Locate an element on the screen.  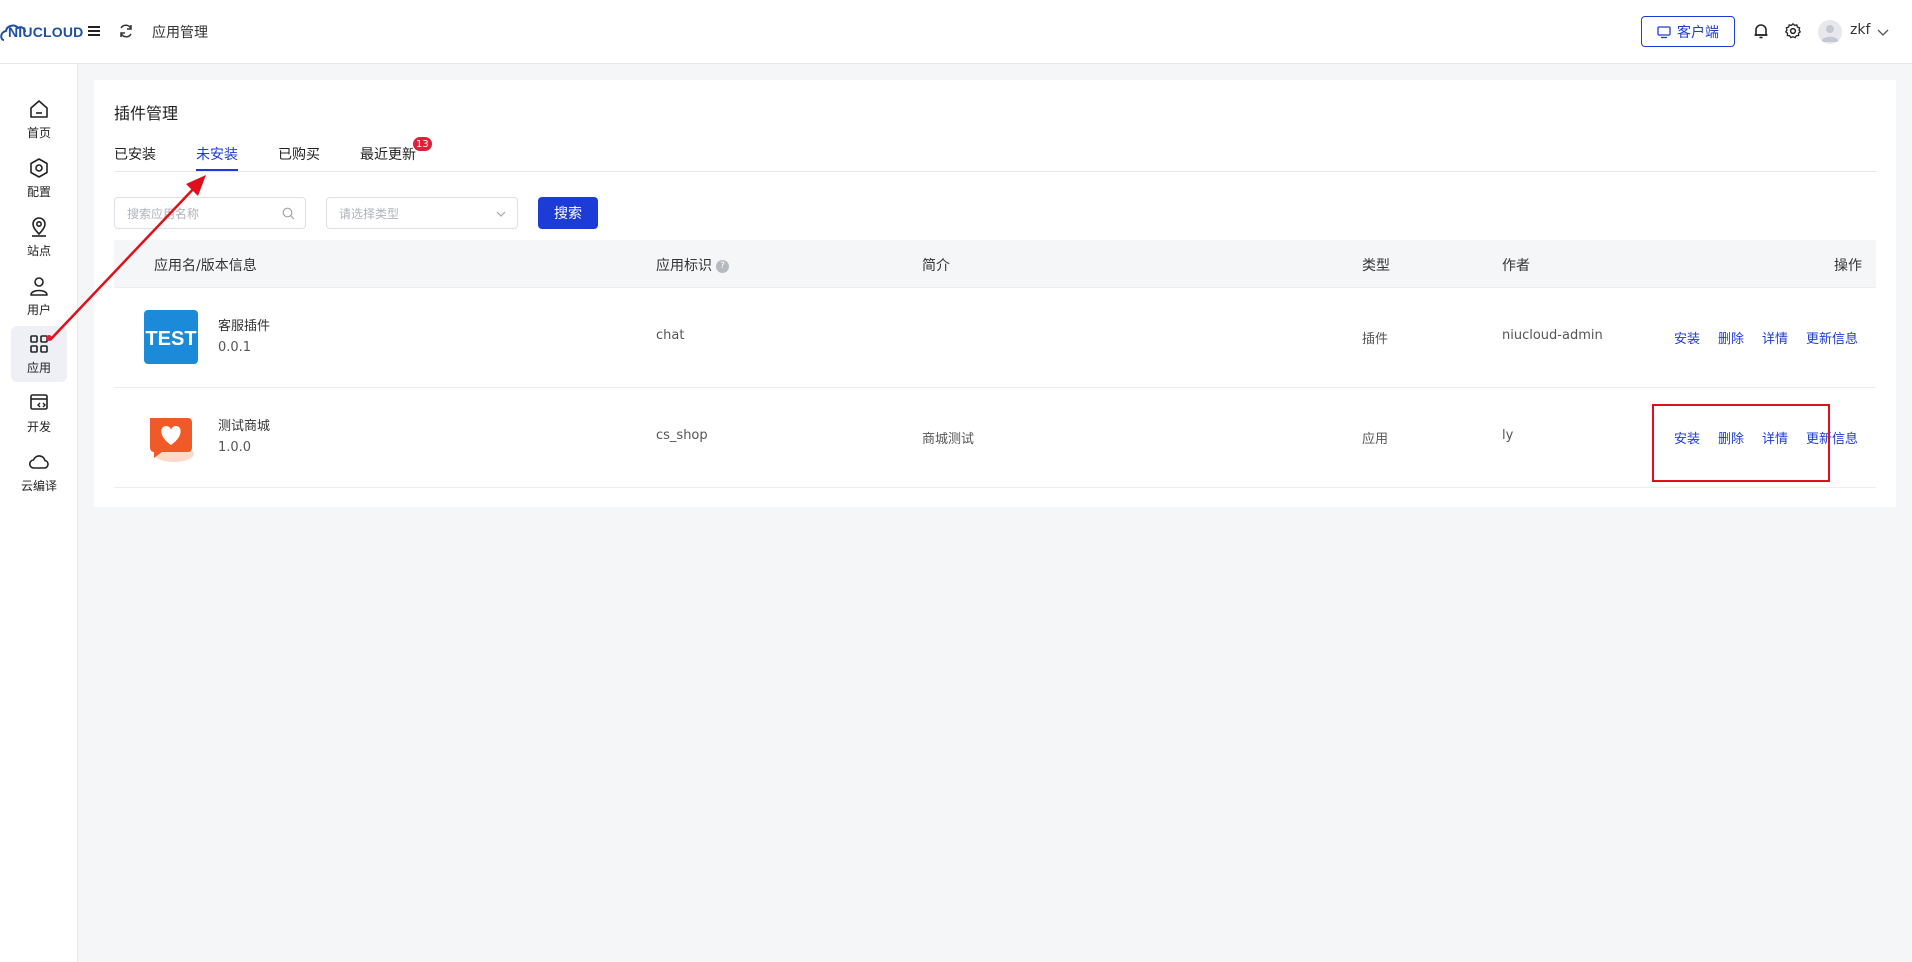
sidebar-item-dev: 开发 is located at coordinates (39, 413).